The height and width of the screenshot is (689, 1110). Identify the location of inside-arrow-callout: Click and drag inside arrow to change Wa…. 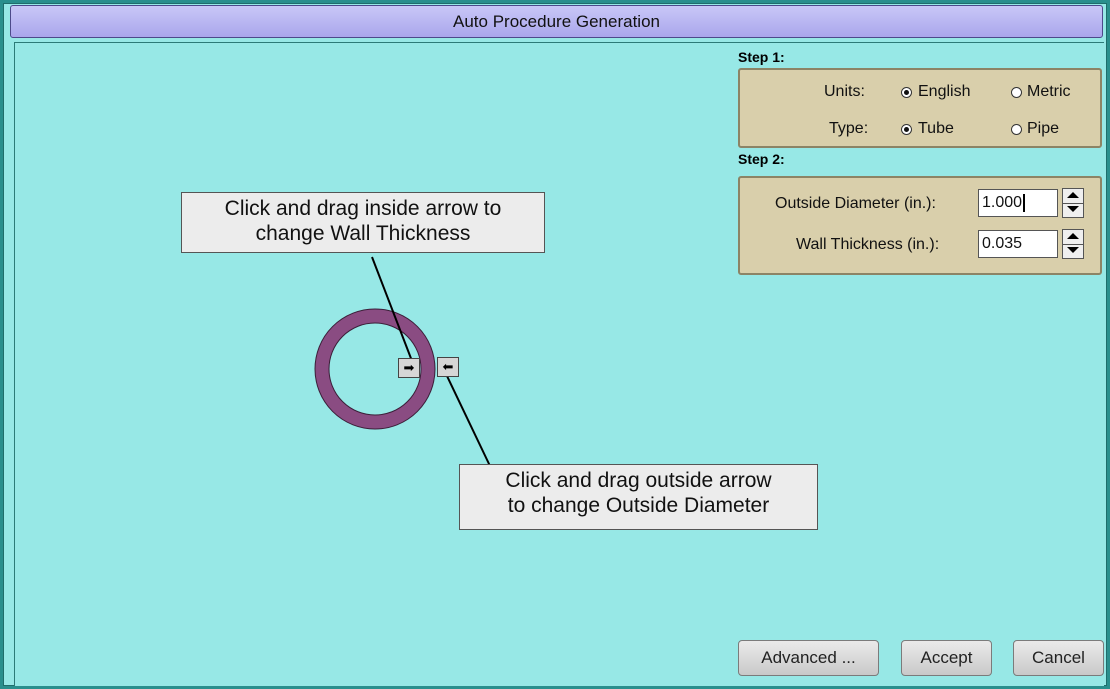
(363, 222).